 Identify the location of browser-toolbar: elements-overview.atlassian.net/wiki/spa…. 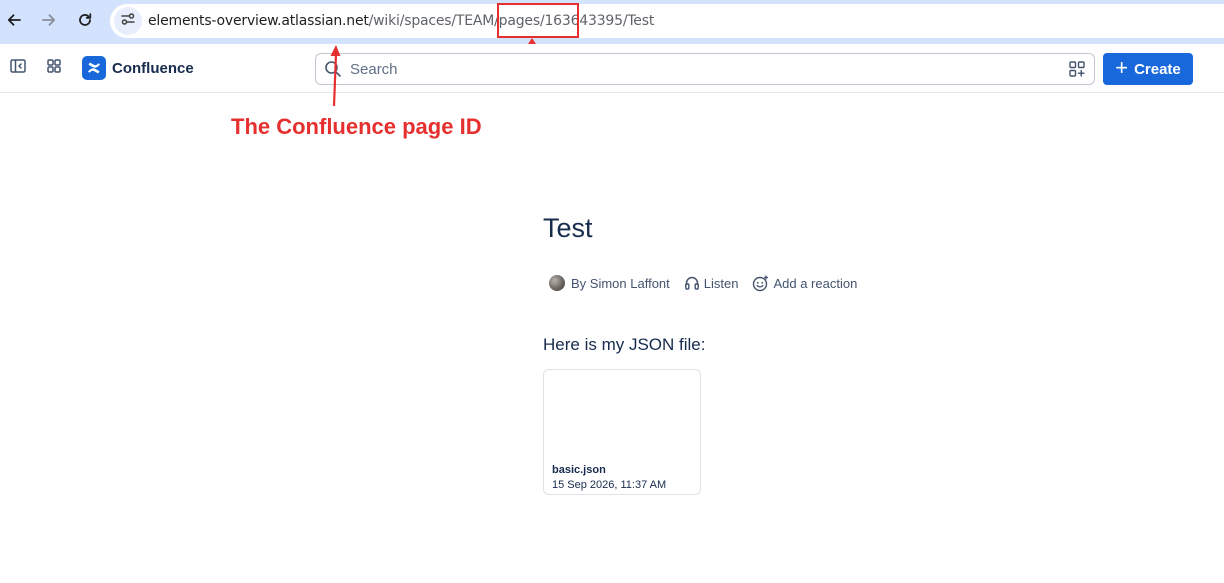
(612, 22).